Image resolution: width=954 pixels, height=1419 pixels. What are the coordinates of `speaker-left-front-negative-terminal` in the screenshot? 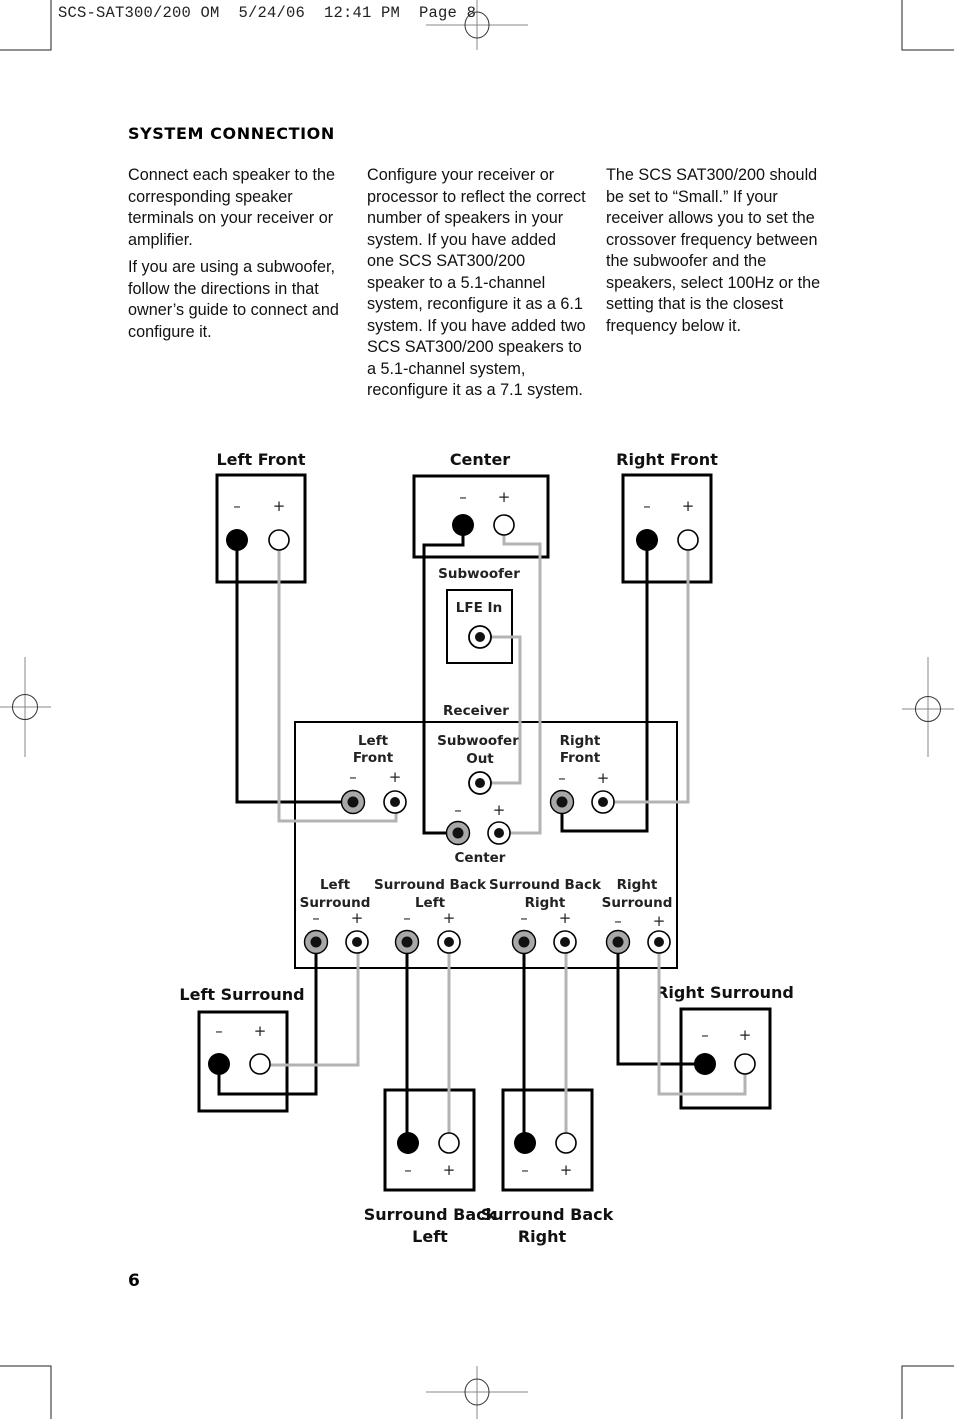 It's located at (237, 540).